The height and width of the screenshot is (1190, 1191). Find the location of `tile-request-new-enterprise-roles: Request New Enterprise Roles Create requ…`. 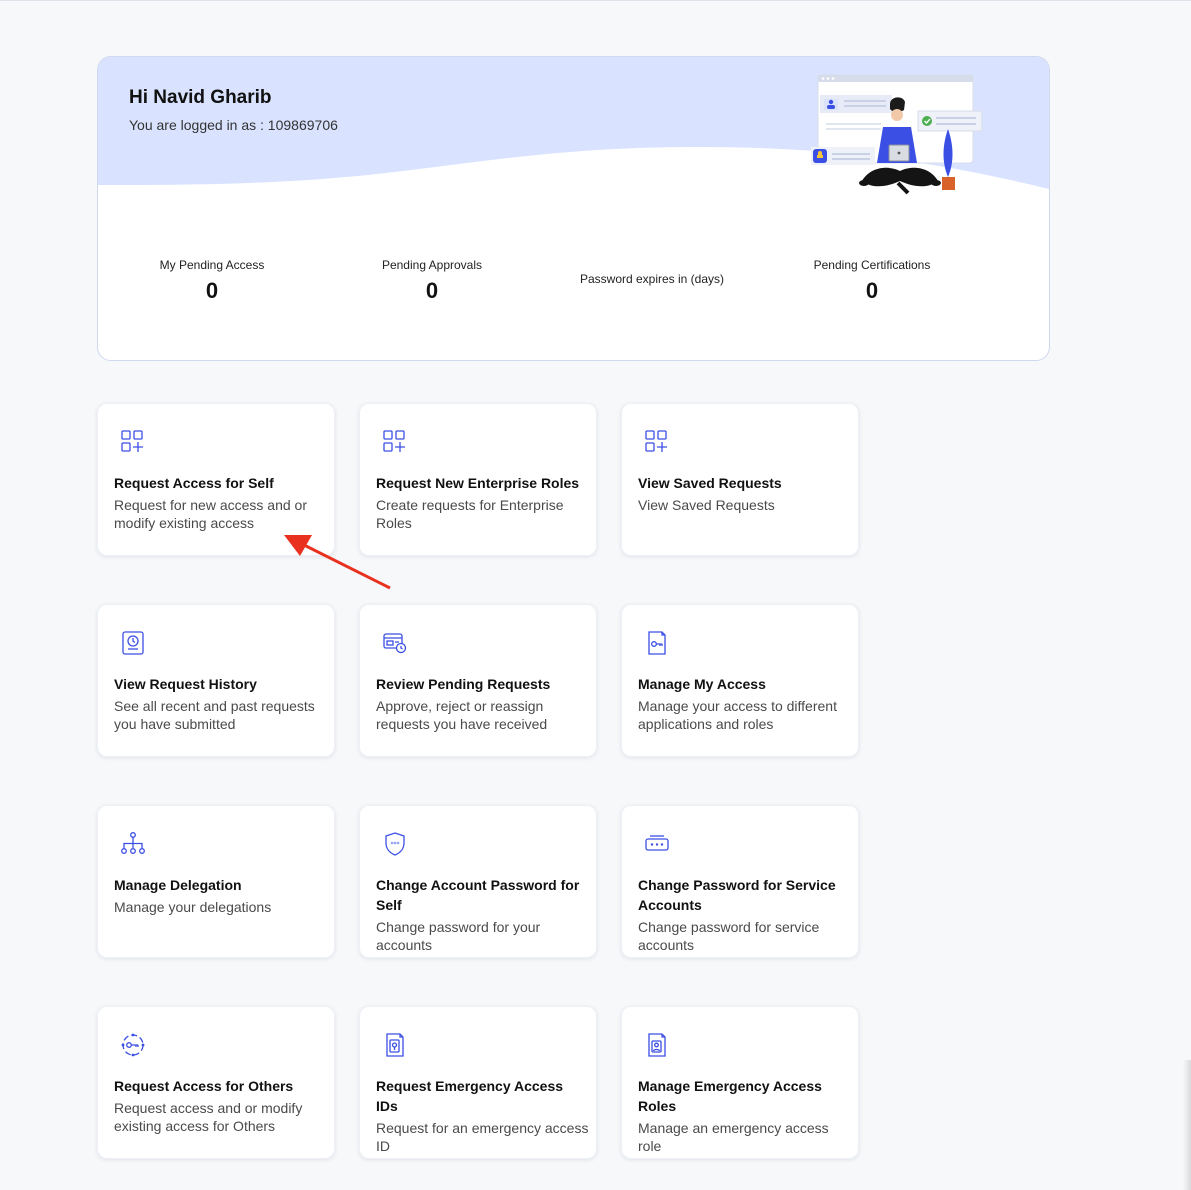

tile-request-new-enterprise-roles: Request New Enterprise Roles Create requ… is located at coordinates (478, 479).